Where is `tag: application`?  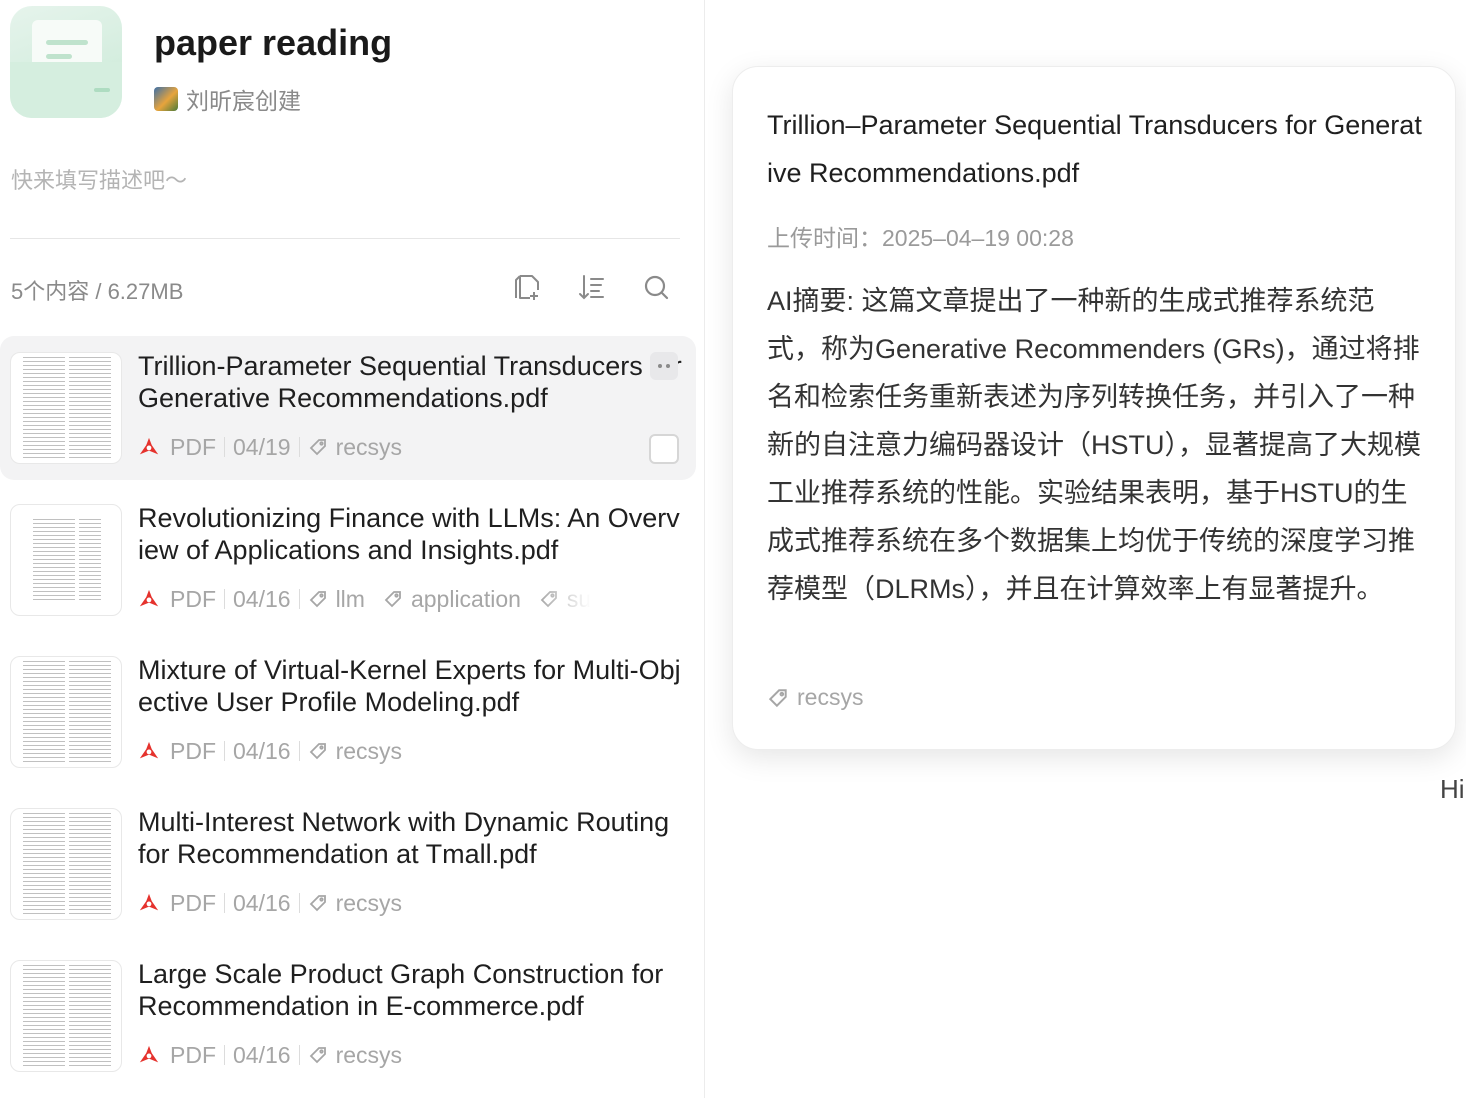 tag: application is located at coordinates (452, 599).